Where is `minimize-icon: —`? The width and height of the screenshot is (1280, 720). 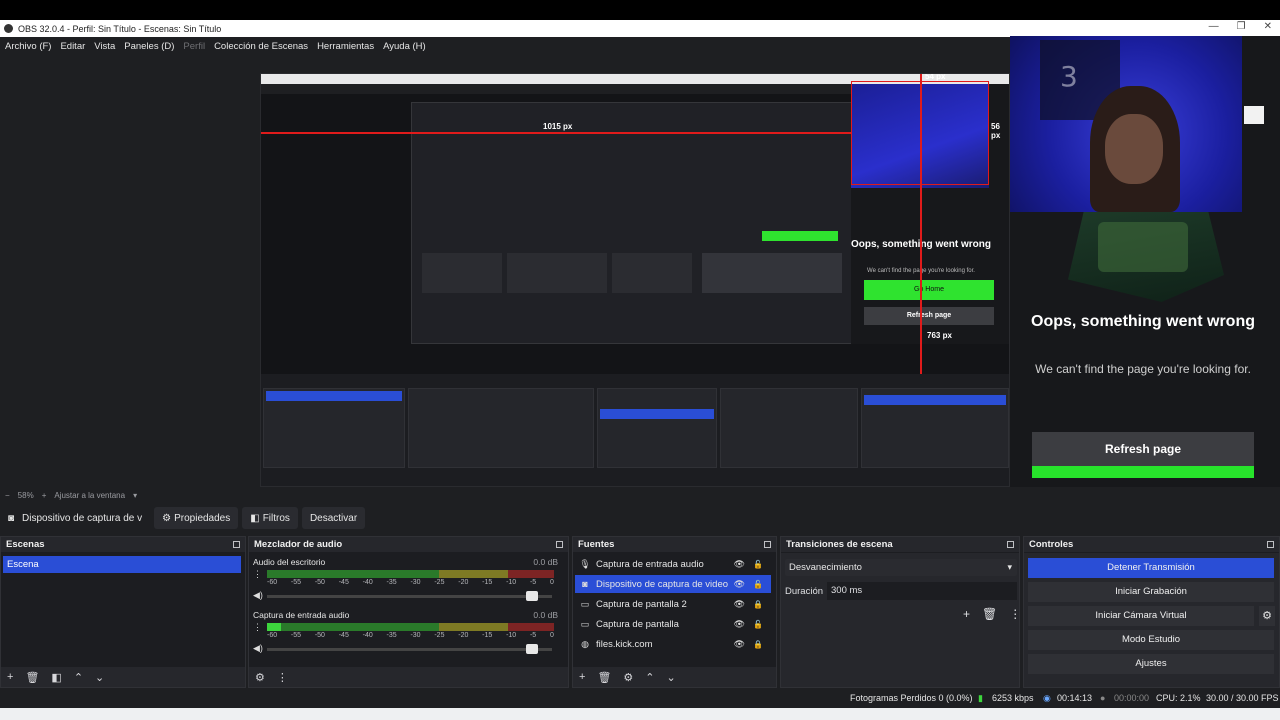
minimize-icon: — is located at coordinates (1214, 26).